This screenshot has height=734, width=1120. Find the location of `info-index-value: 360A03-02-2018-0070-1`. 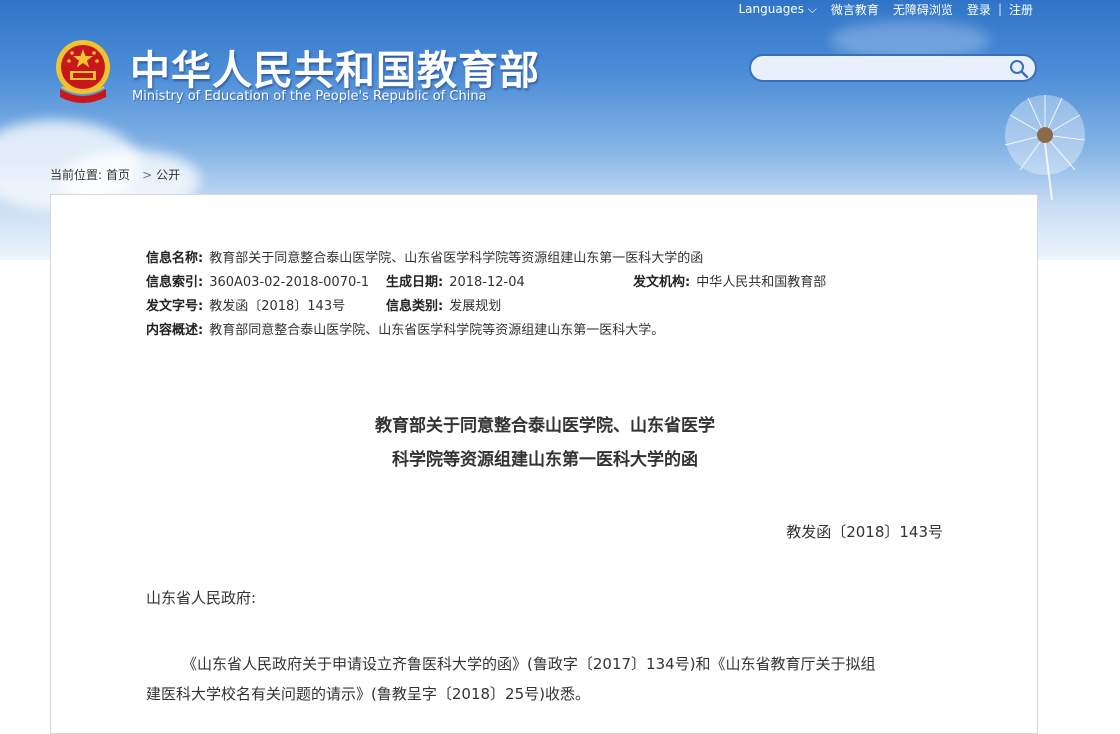

info-index-value: 360A03-02-2018-0070-1 is located at coordinates (289, 282).